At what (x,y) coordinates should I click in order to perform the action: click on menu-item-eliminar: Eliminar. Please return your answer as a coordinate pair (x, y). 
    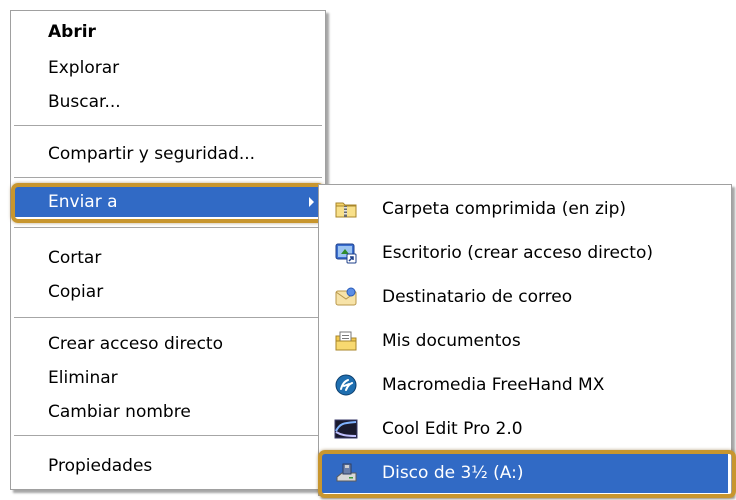
    Looking at the image, I should click on (168, 378).